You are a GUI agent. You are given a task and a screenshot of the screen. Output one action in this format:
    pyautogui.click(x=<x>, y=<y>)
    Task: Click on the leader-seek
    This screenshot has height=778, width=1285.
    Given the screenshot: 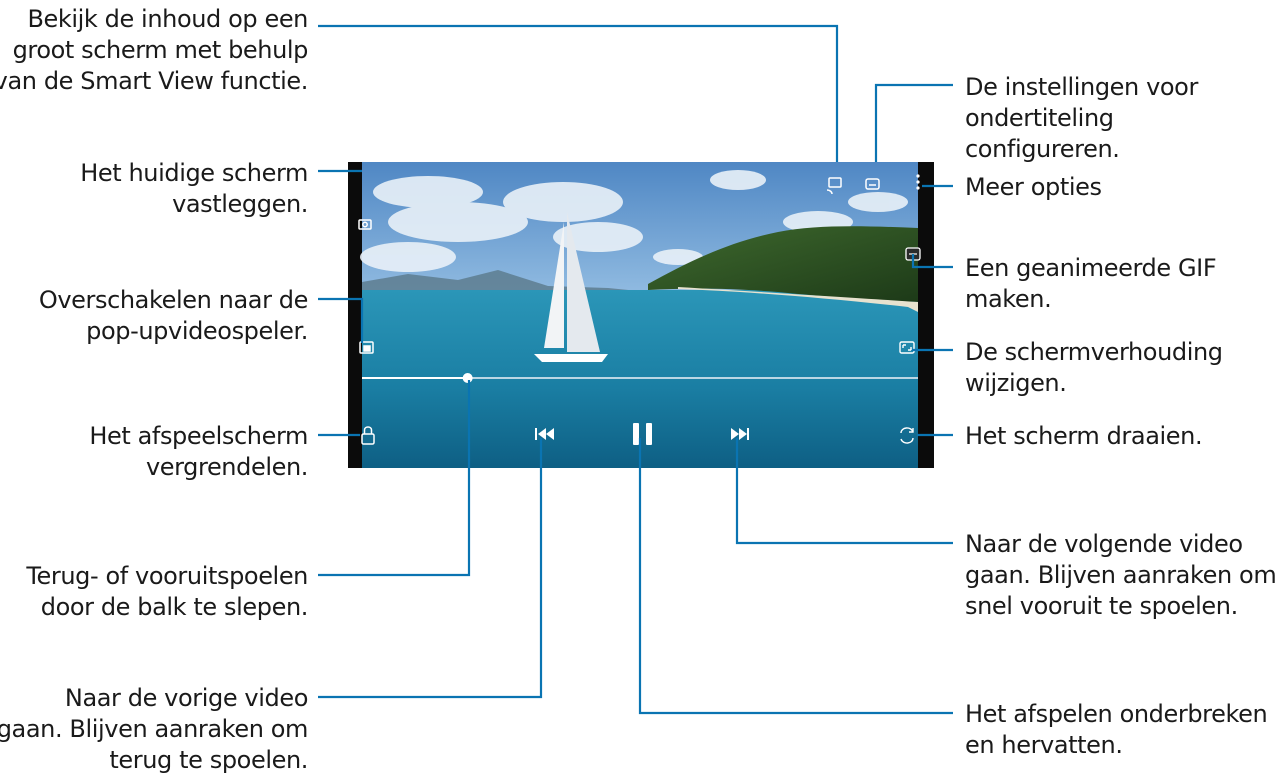 What is the action you would take?
    pyautogui.click(x=394, y=478)
    